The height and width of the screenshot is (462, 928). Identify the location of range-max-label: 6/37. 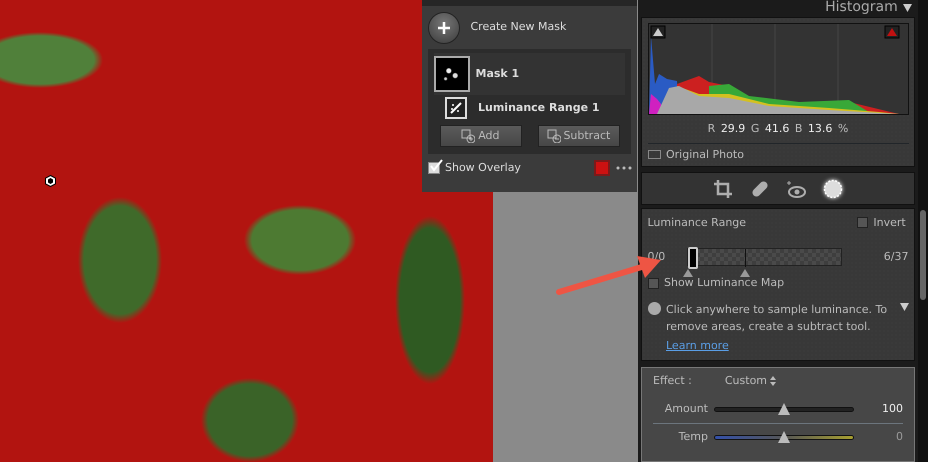
(896, 256).